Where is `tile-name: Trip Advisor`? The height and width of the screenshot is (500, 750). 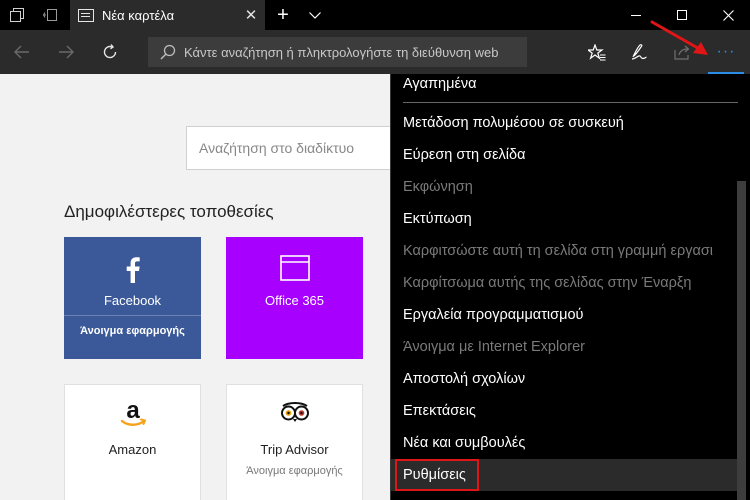
tile-name: Trip Advisor is located at coordinates (294, 449).